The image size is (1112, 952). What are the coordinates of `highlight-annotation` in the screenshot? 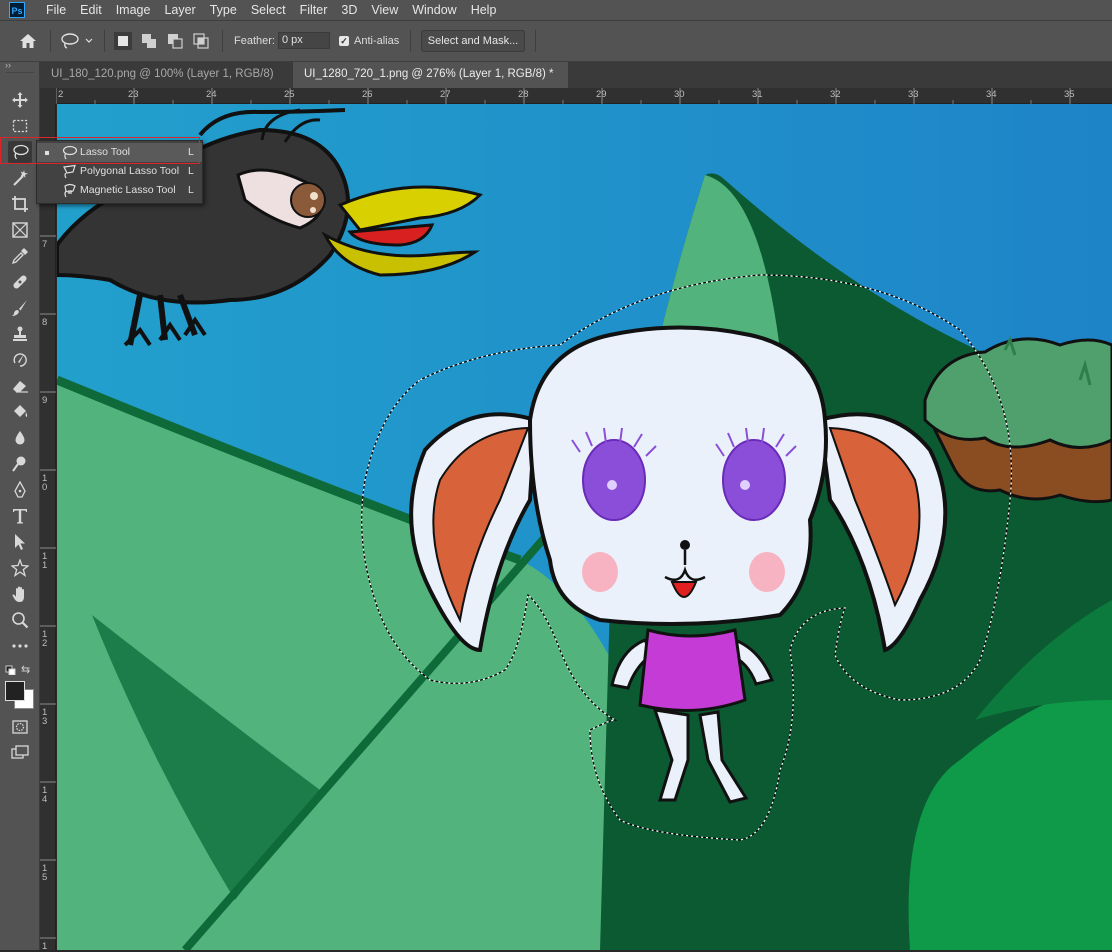 It's located at (100, 150).